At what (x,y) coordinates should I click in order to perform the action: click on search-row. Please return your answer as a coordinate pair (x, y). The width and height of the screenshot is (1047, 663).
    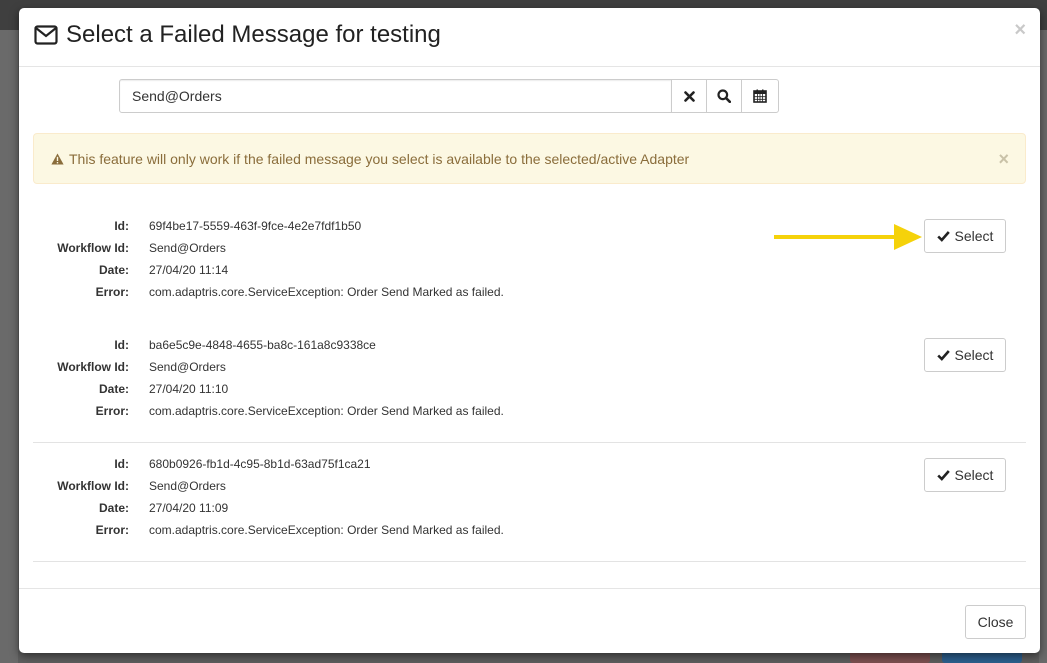
    Looking at the image, I should click on (449, 96).